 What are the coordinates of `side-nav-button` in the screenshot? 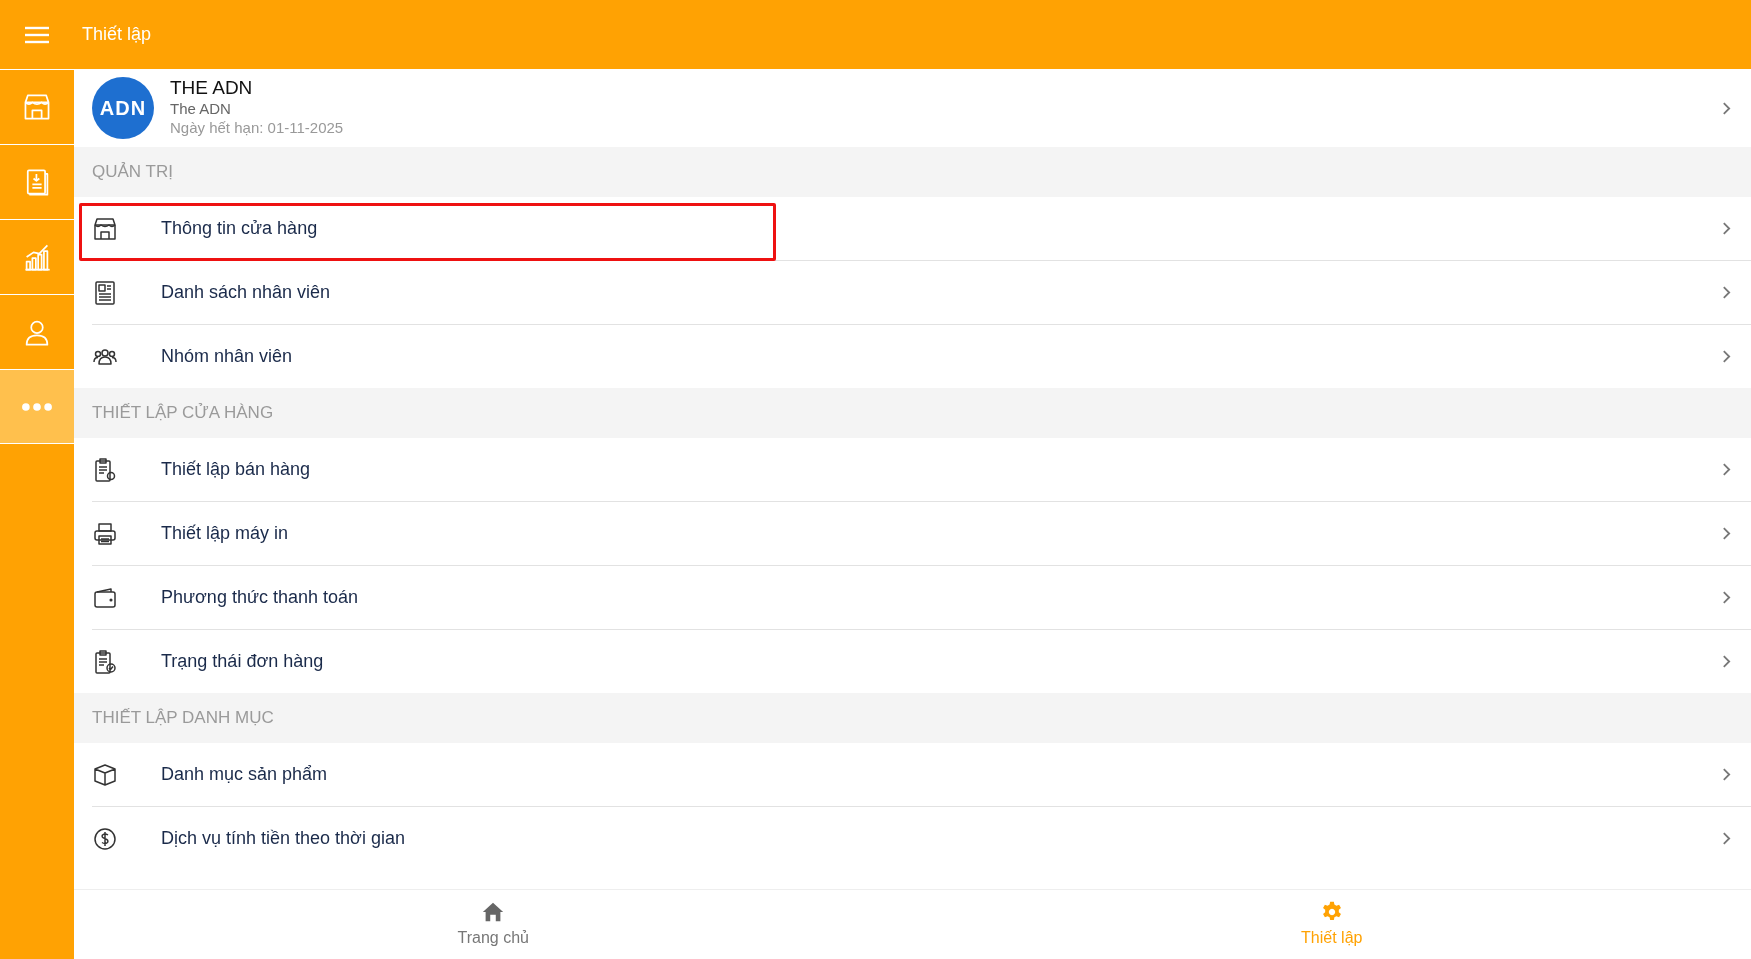 It's located at (37, 406).